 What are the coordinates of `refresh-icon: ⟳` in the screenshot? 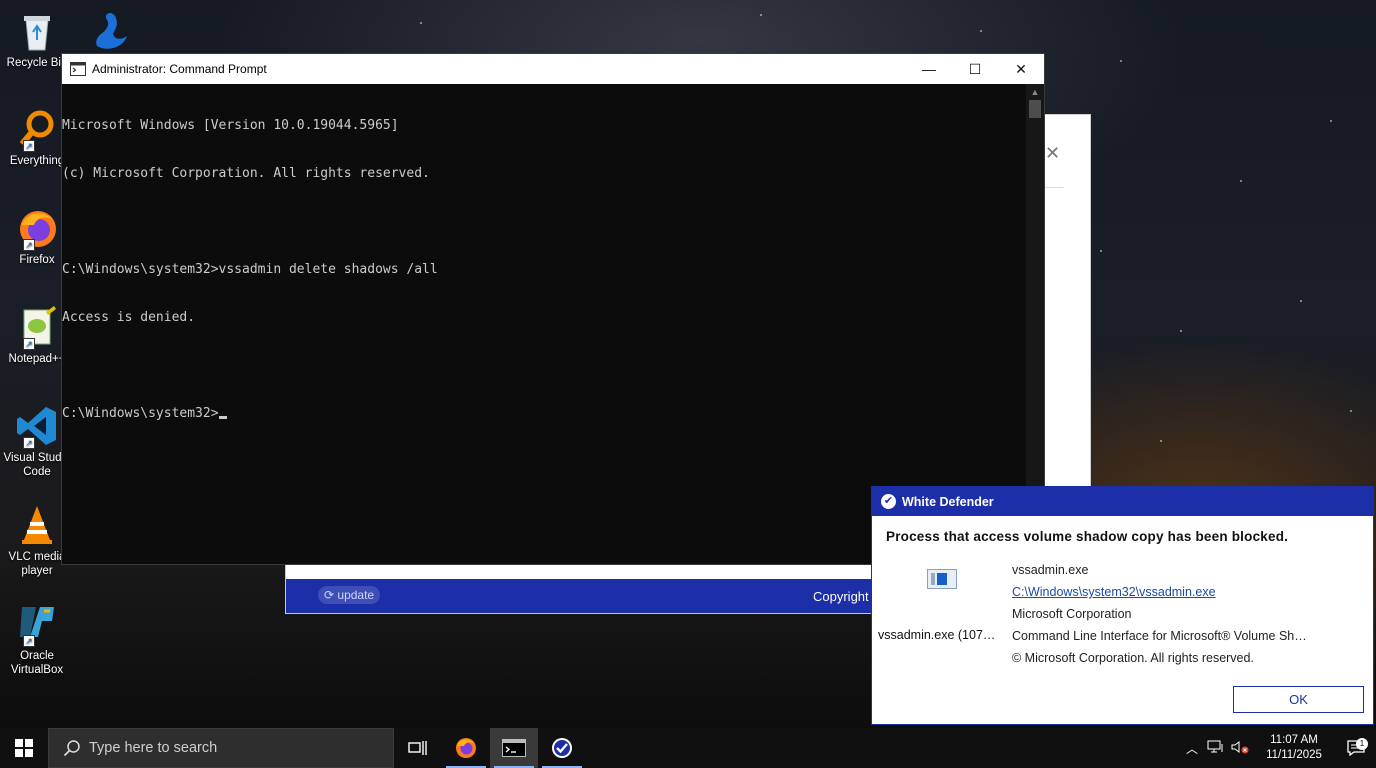 It's located at (329, 595).